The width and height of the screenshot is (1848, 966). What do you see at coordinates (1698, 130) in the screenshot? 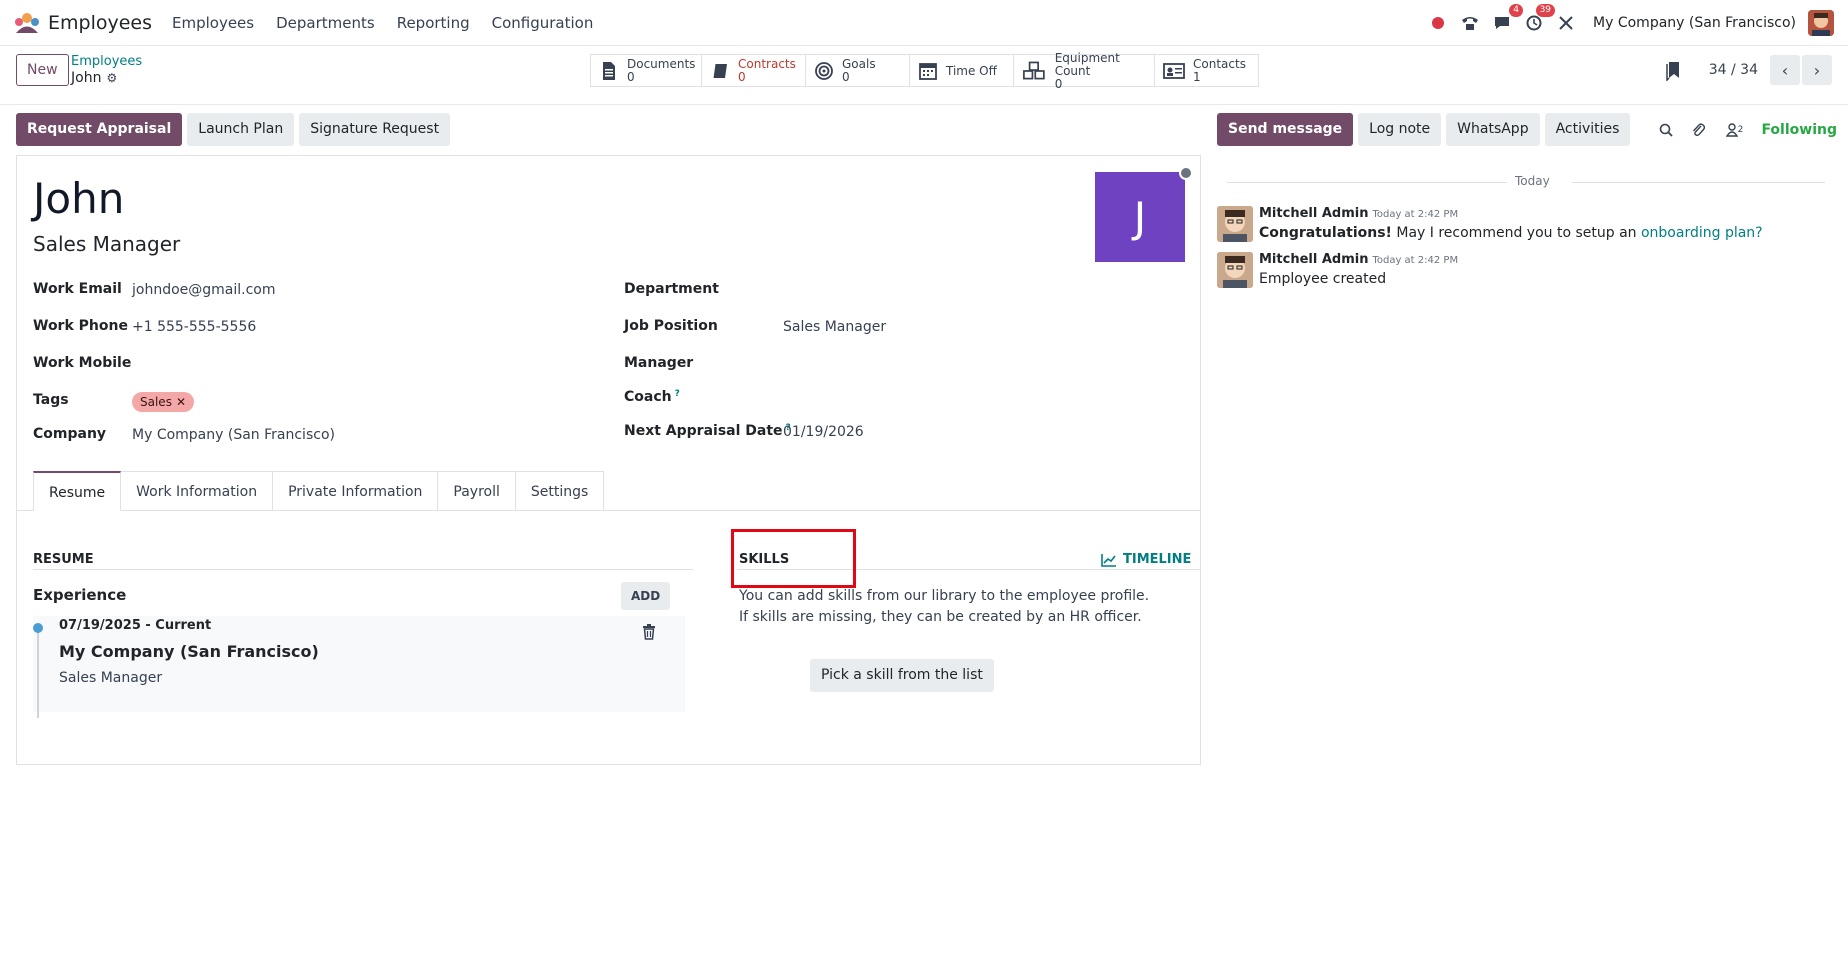
I see `paperclip-icon` at bounding box center [1698, 130].